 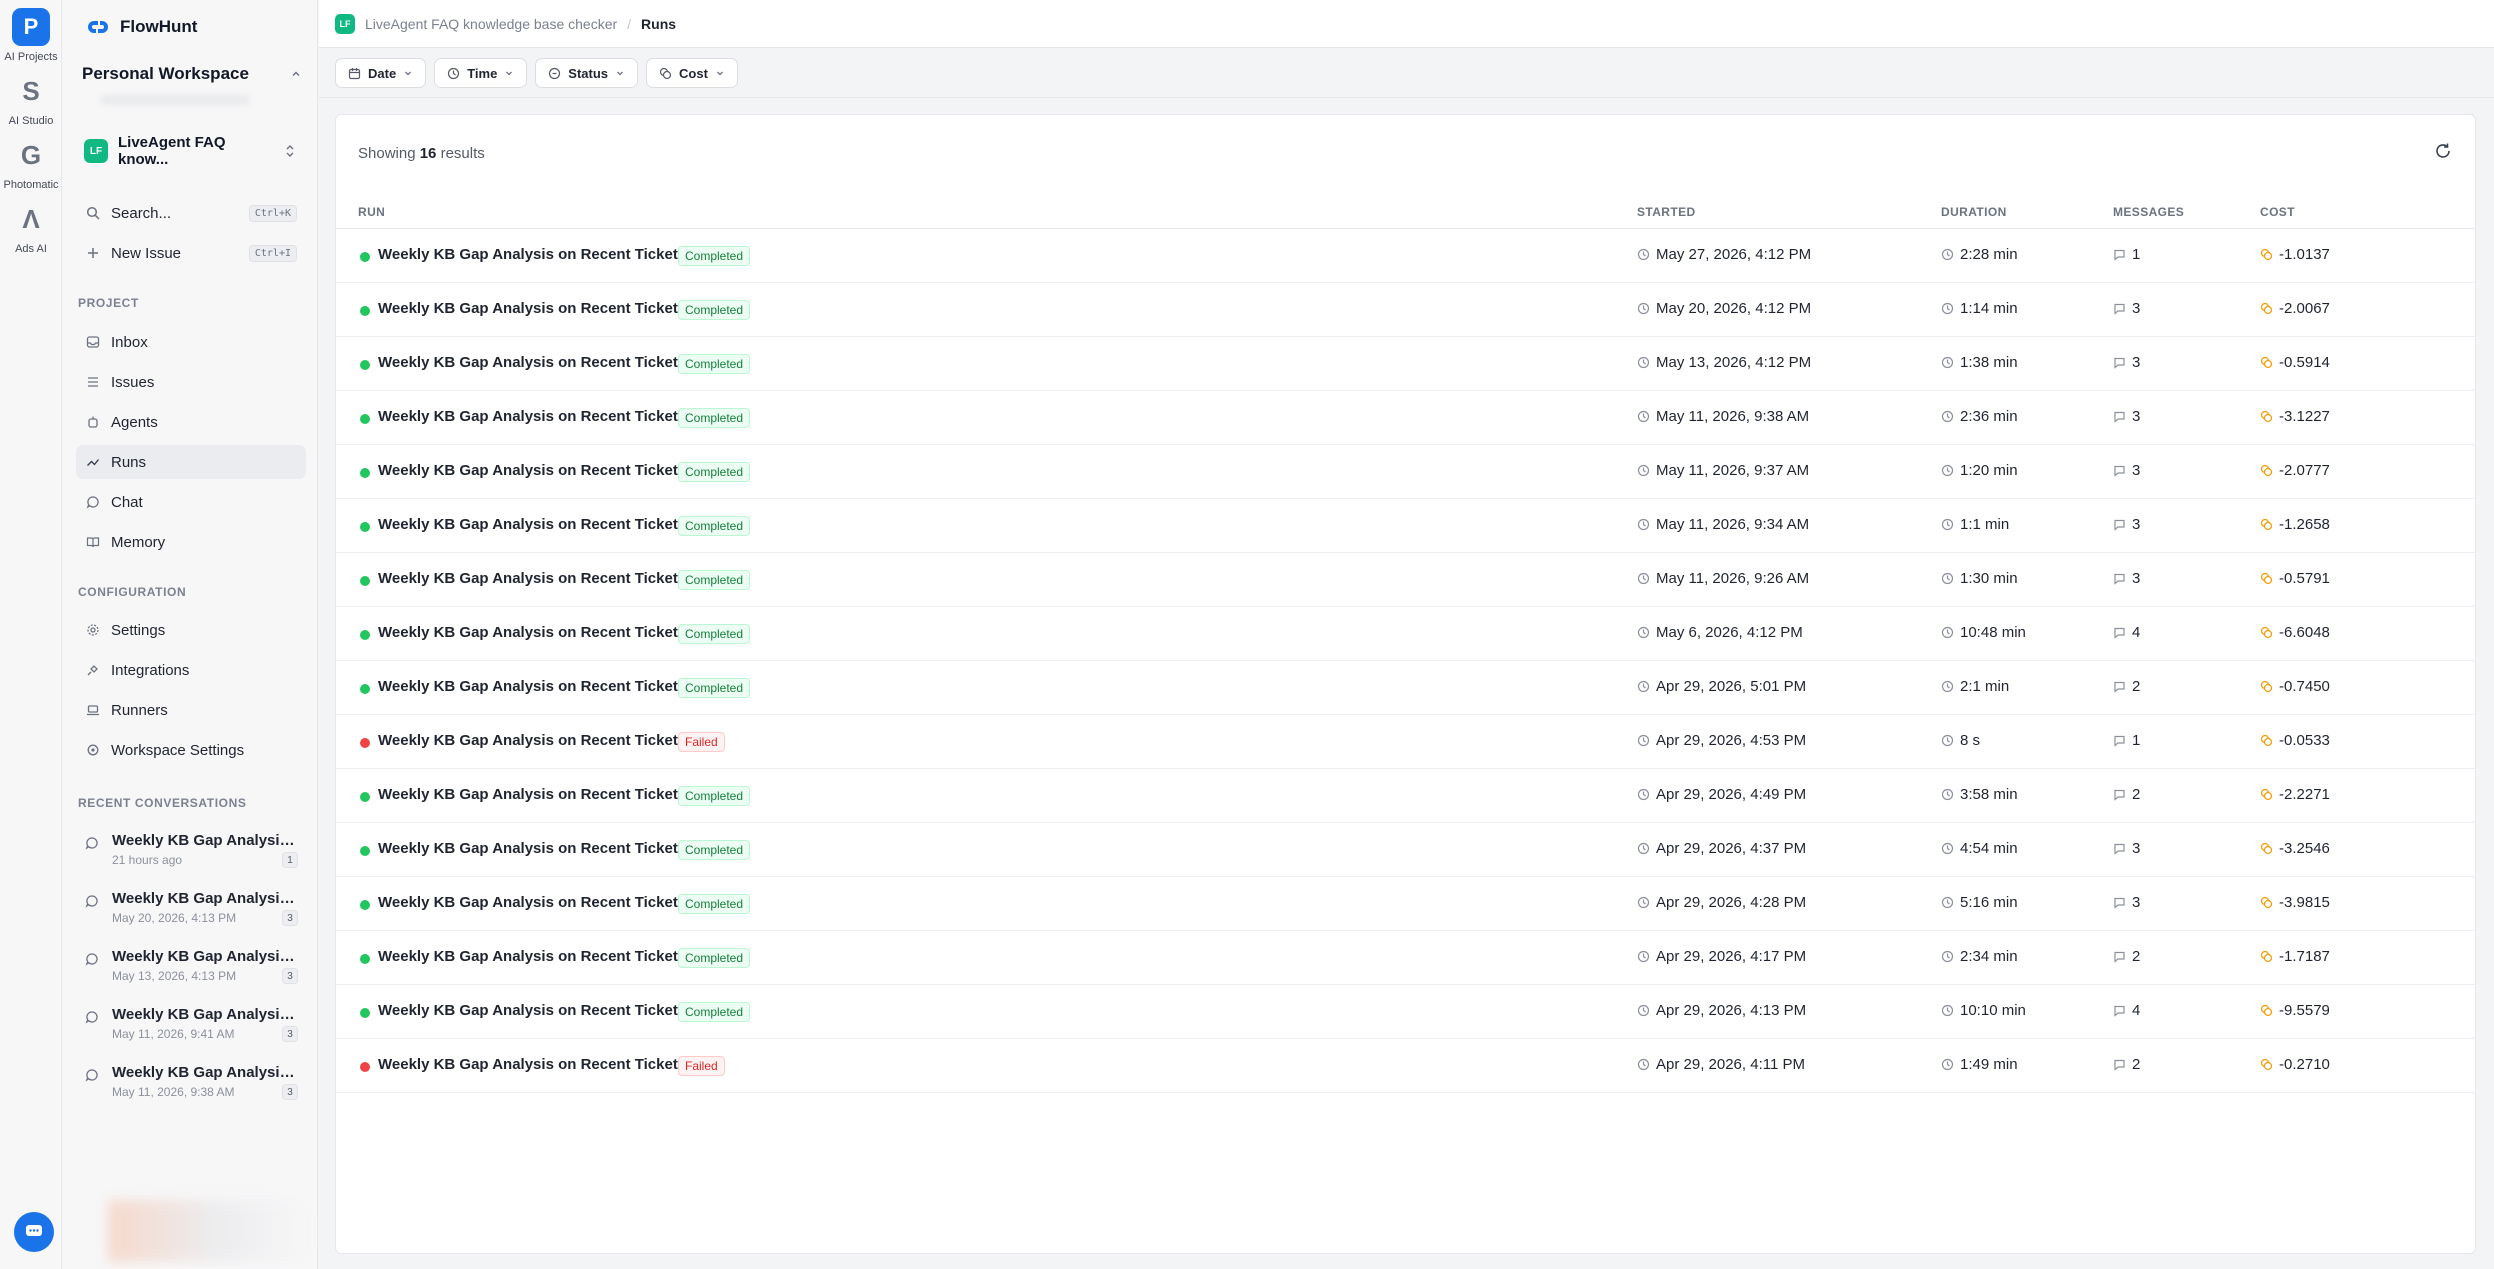 What do you see at coordinates (1947, 740) in the screenshot?
I see `timer-icon` at bounding box center [1947, 740].